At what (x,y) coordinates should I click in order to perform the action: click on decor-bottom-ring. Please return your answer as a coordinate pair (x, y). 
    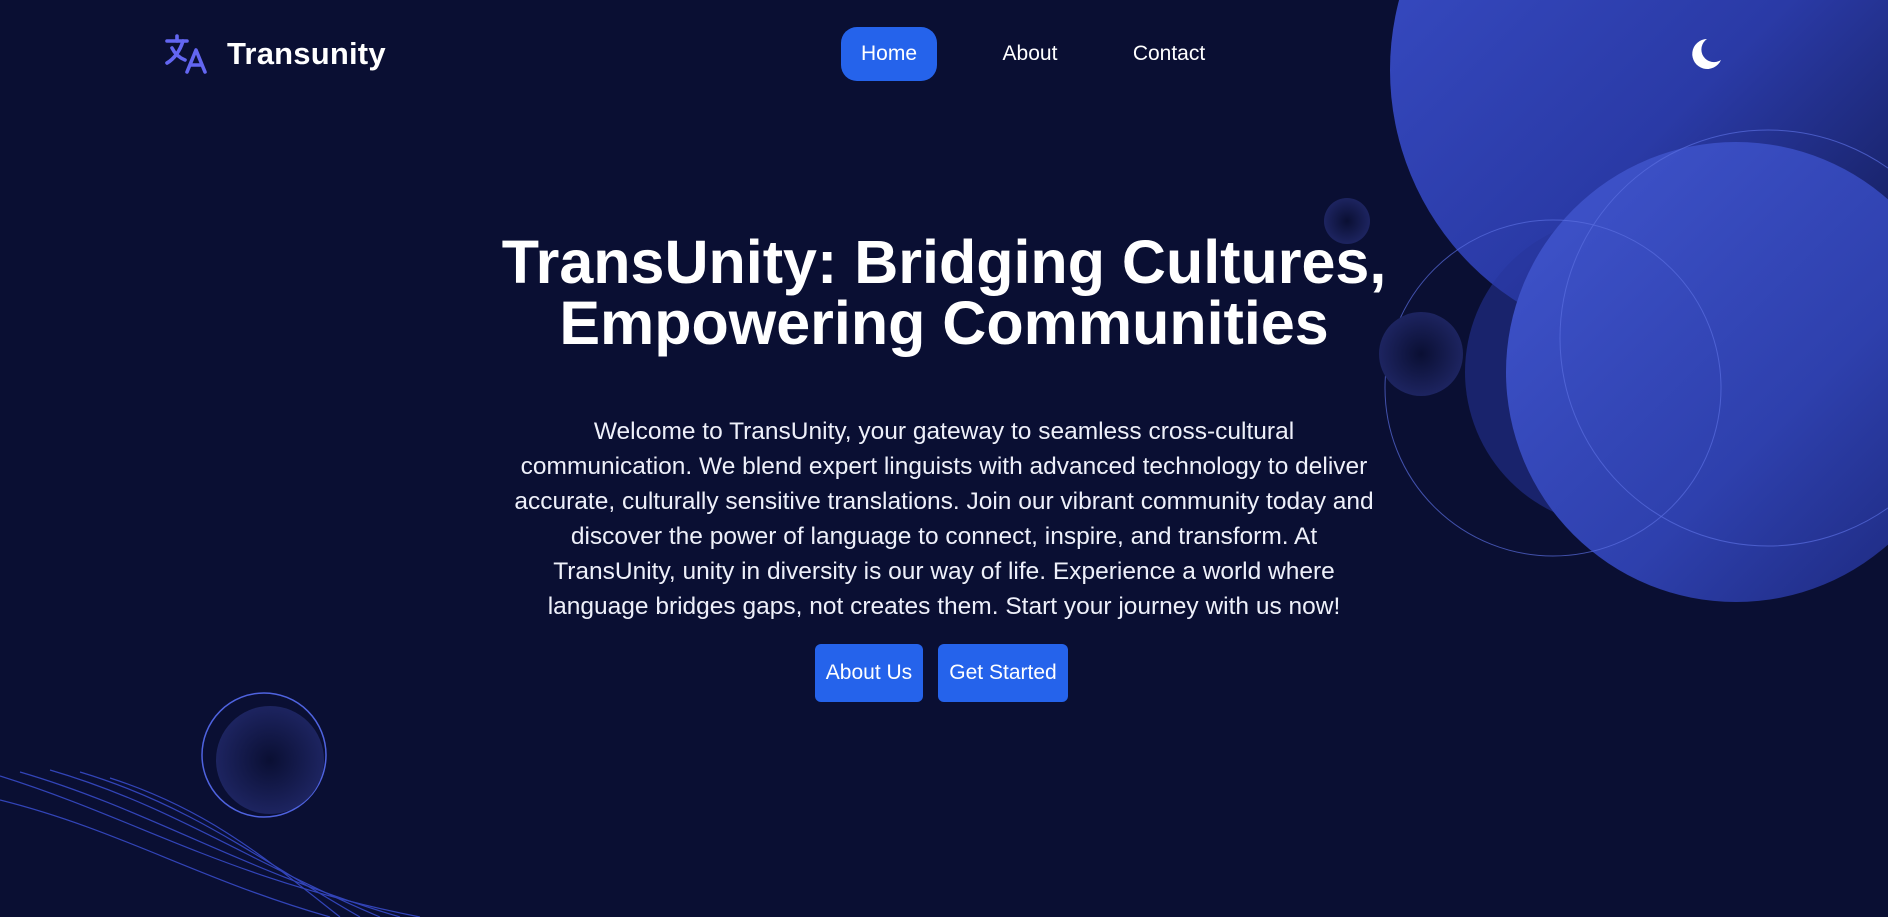
    Looking at the image, I should click on (264, 755).